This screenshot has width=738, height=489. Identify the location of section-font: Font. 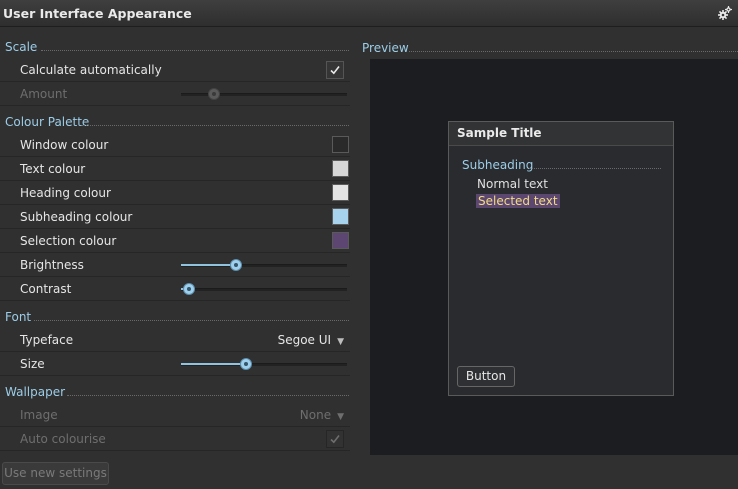
(177, 318).